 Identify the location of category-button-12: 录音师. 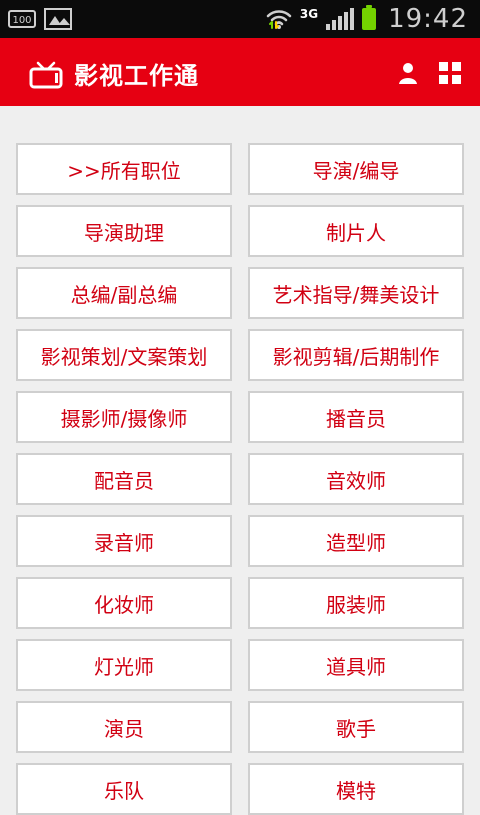
(124, 541).